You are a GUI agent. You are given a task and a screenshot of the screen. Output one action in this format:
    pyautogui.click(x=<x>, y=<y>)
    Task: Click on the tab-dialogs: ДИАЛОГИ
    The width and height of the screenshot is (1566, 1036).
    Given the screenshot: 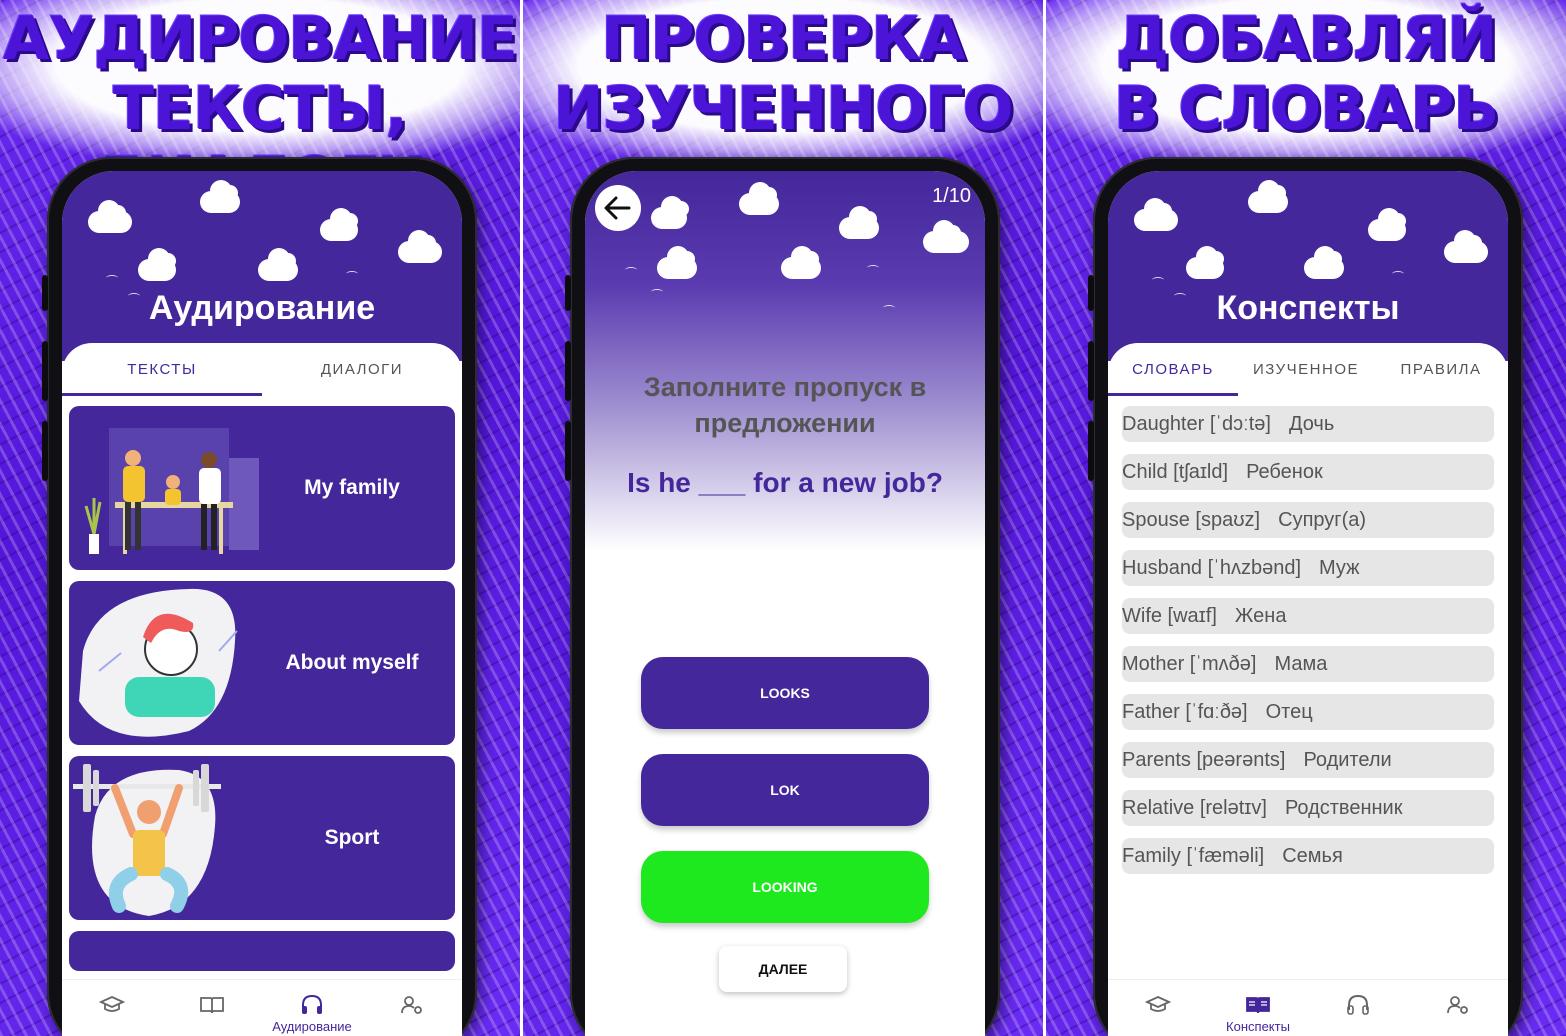 What is the action you would take?
    pyautogui.click(x=362, y=370)
    